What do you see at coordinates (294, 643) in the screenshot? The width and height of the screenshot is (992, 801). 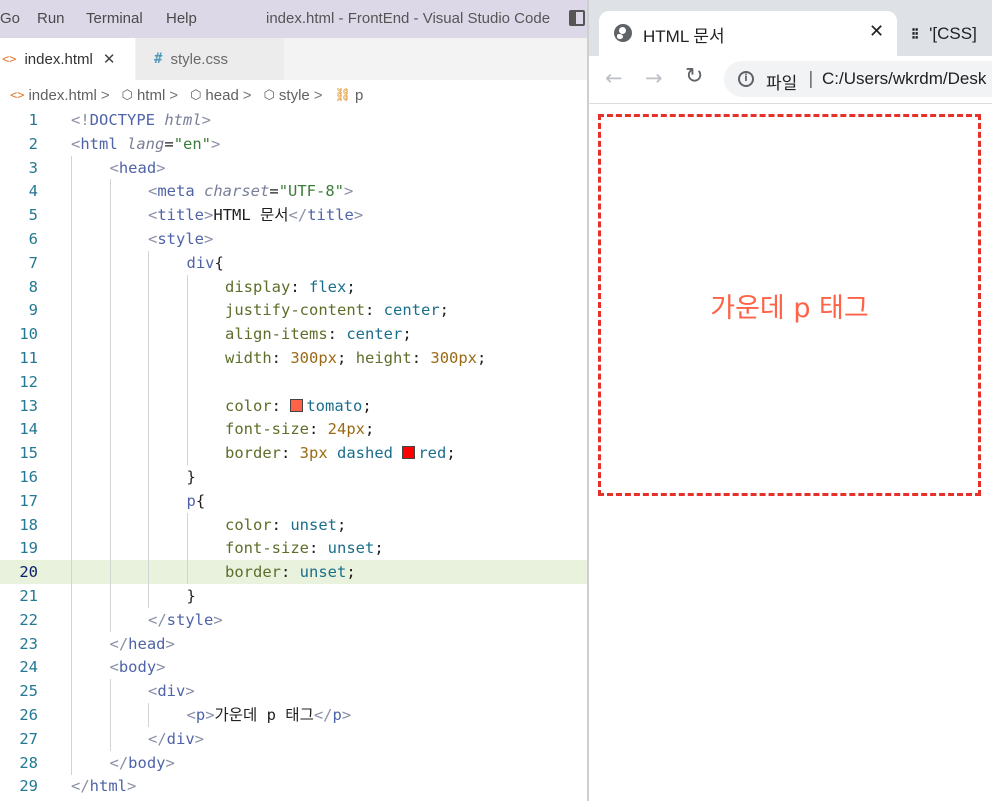 I see `code-line: 23 </head>` at bounding box center [294, 643].